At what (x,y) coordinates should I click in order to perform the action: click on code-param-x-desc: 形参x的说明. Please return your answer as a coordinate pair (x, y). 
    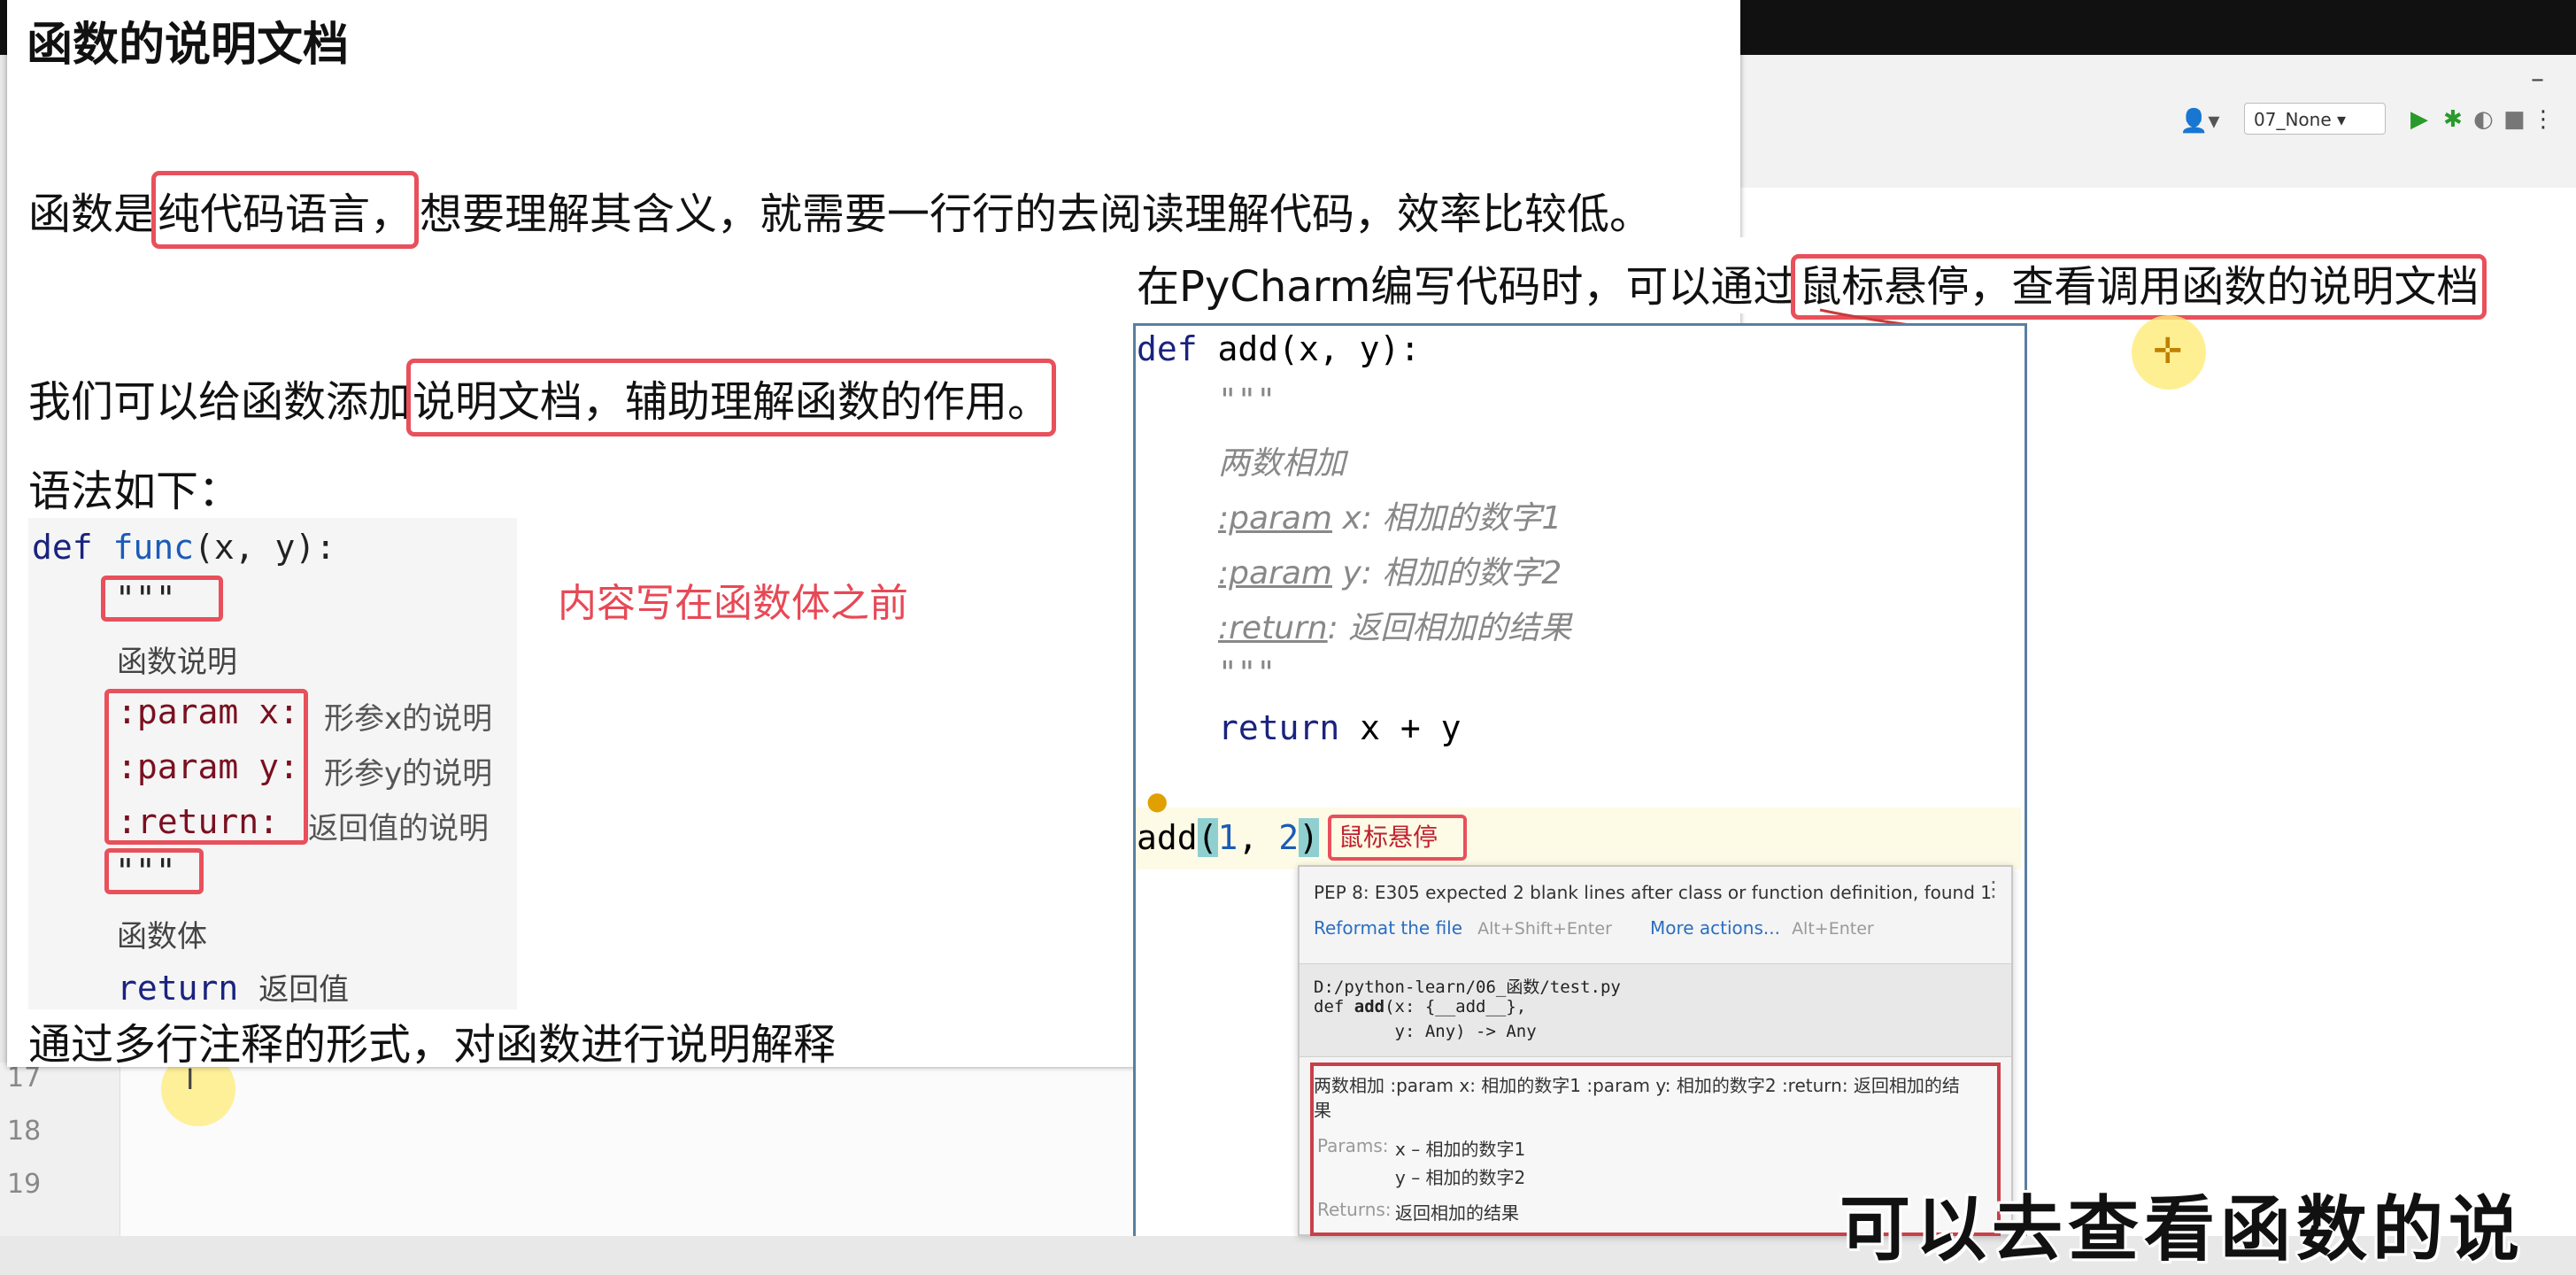
    Looking at the image, I should click on (408, 719).